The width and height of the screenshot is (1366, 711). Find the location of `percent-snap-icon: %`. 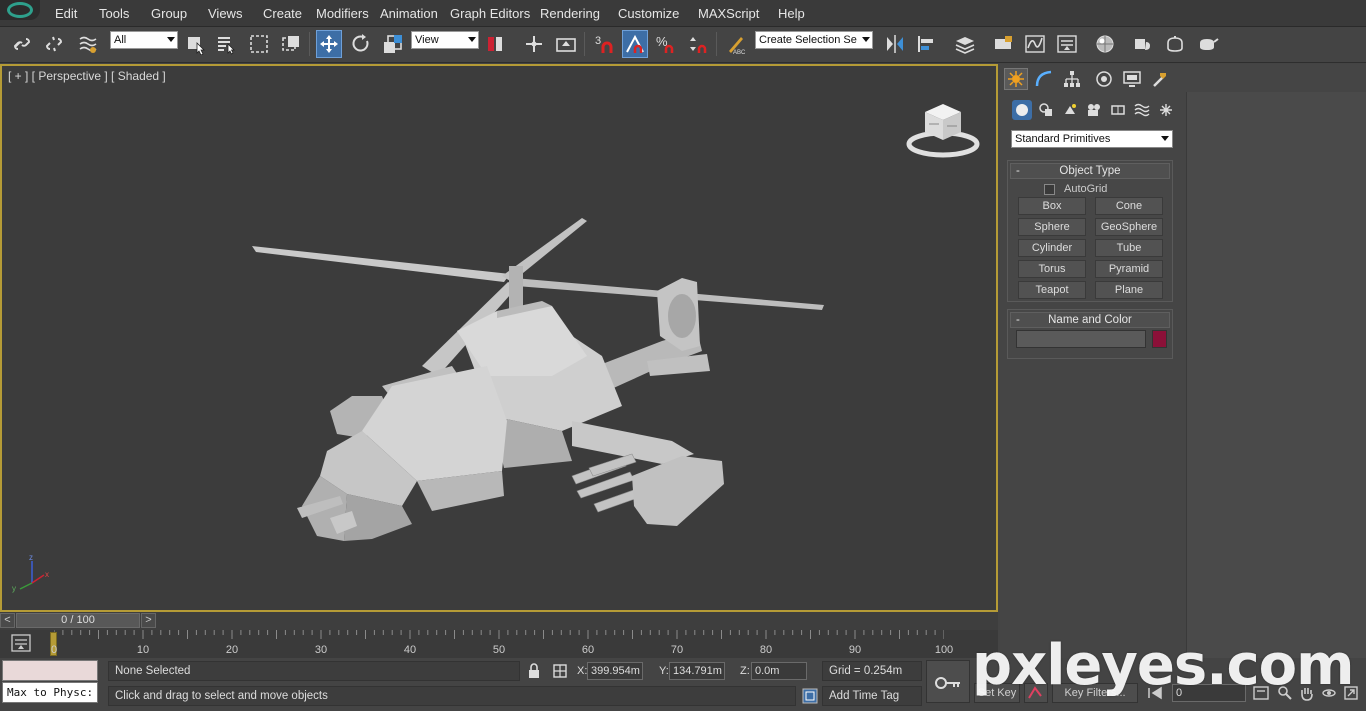

percent-snap-icon: % is located at coordinates (666, 44).